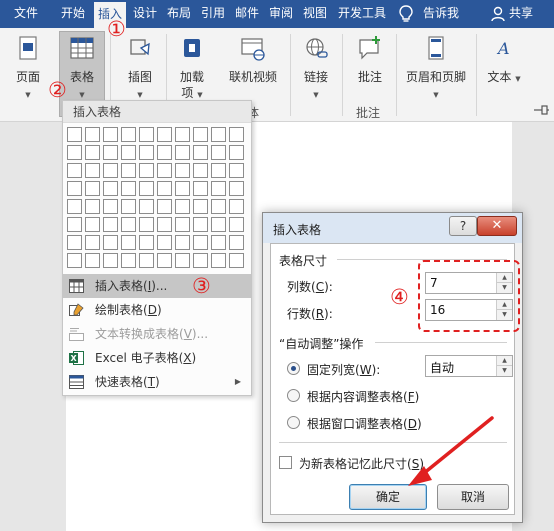 The height and width of the screenshot is (531, 554). What do you see at coordinates (469, 366) in the screenshot?
I see `fixed-width-stepper: 自动 ▲ ▼` at bounding box center [469, 366].